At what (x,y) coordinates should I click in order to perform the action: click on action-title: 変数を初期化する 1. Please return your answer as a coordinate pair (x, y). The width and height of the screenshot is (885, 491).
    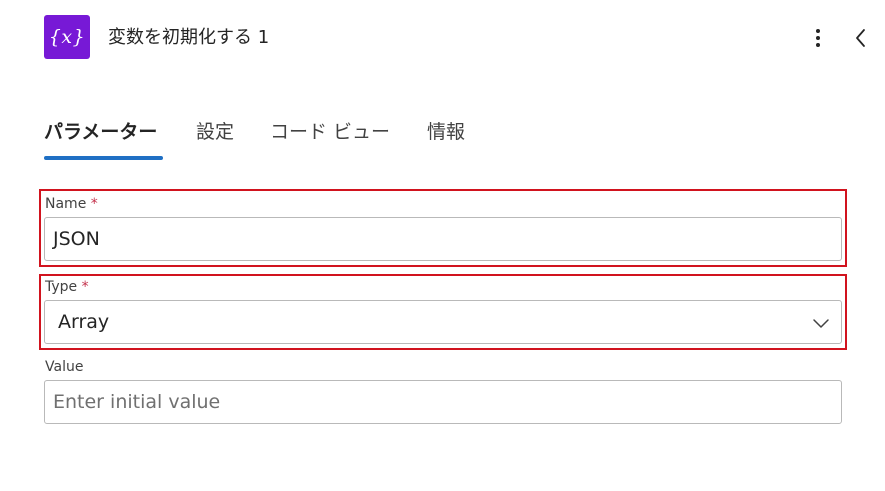
    Looking at the image, I should click on (188, 38).